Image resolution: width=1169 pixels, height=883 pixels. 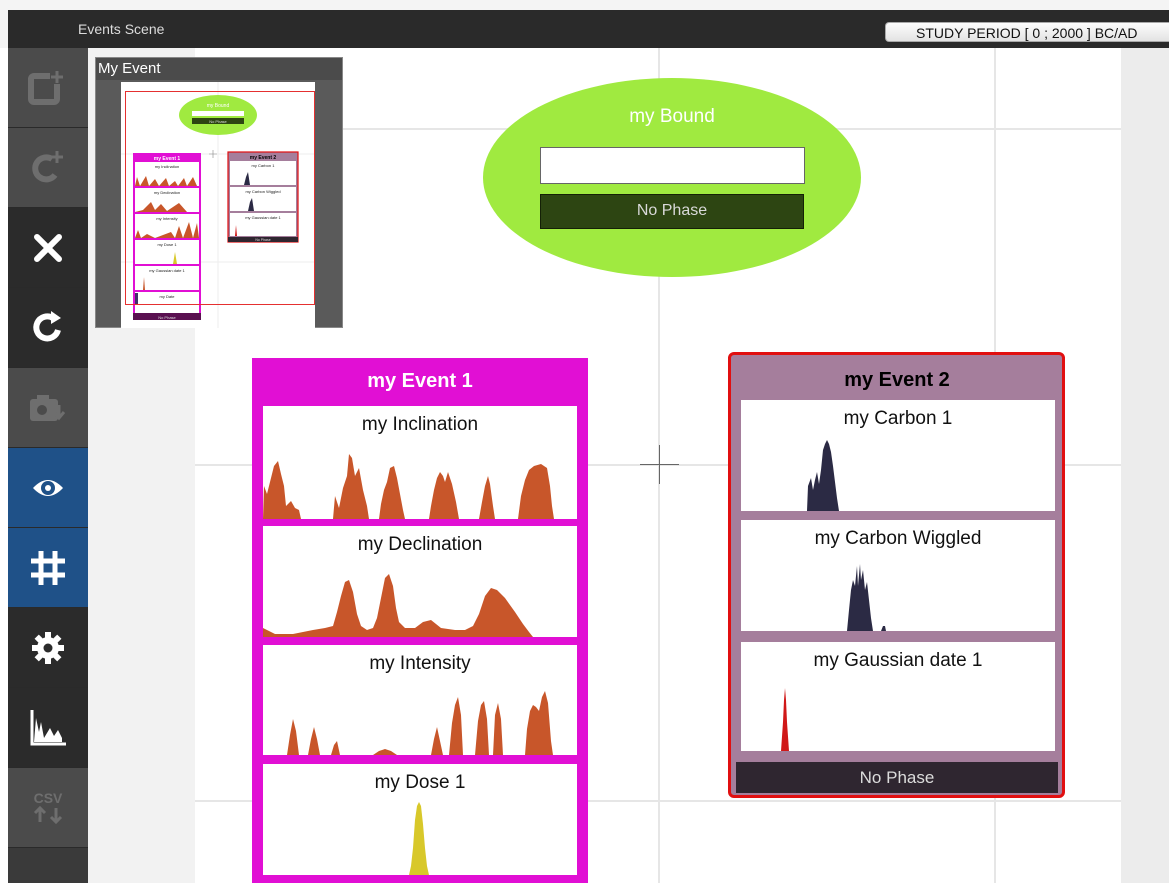 I want to click on export-image-icon, so click(x=48, y=408).